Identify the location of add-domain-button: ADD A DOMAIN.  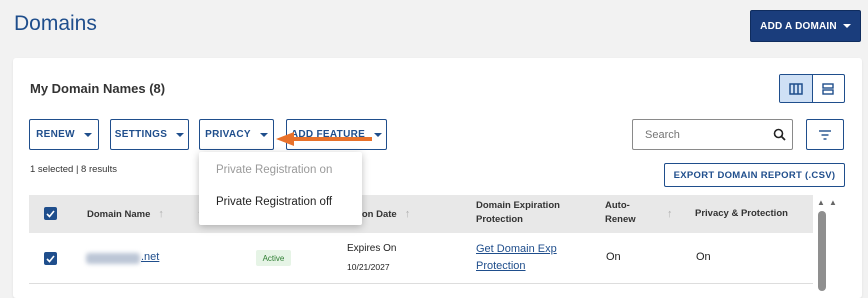
(805, 26).